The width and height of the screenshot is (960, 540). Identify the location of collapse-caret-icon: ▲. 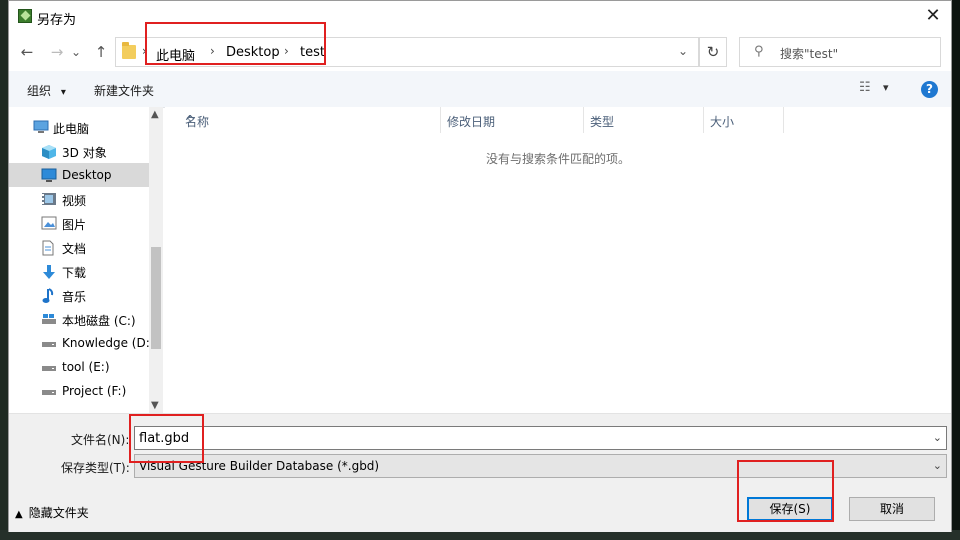
(19, 514).